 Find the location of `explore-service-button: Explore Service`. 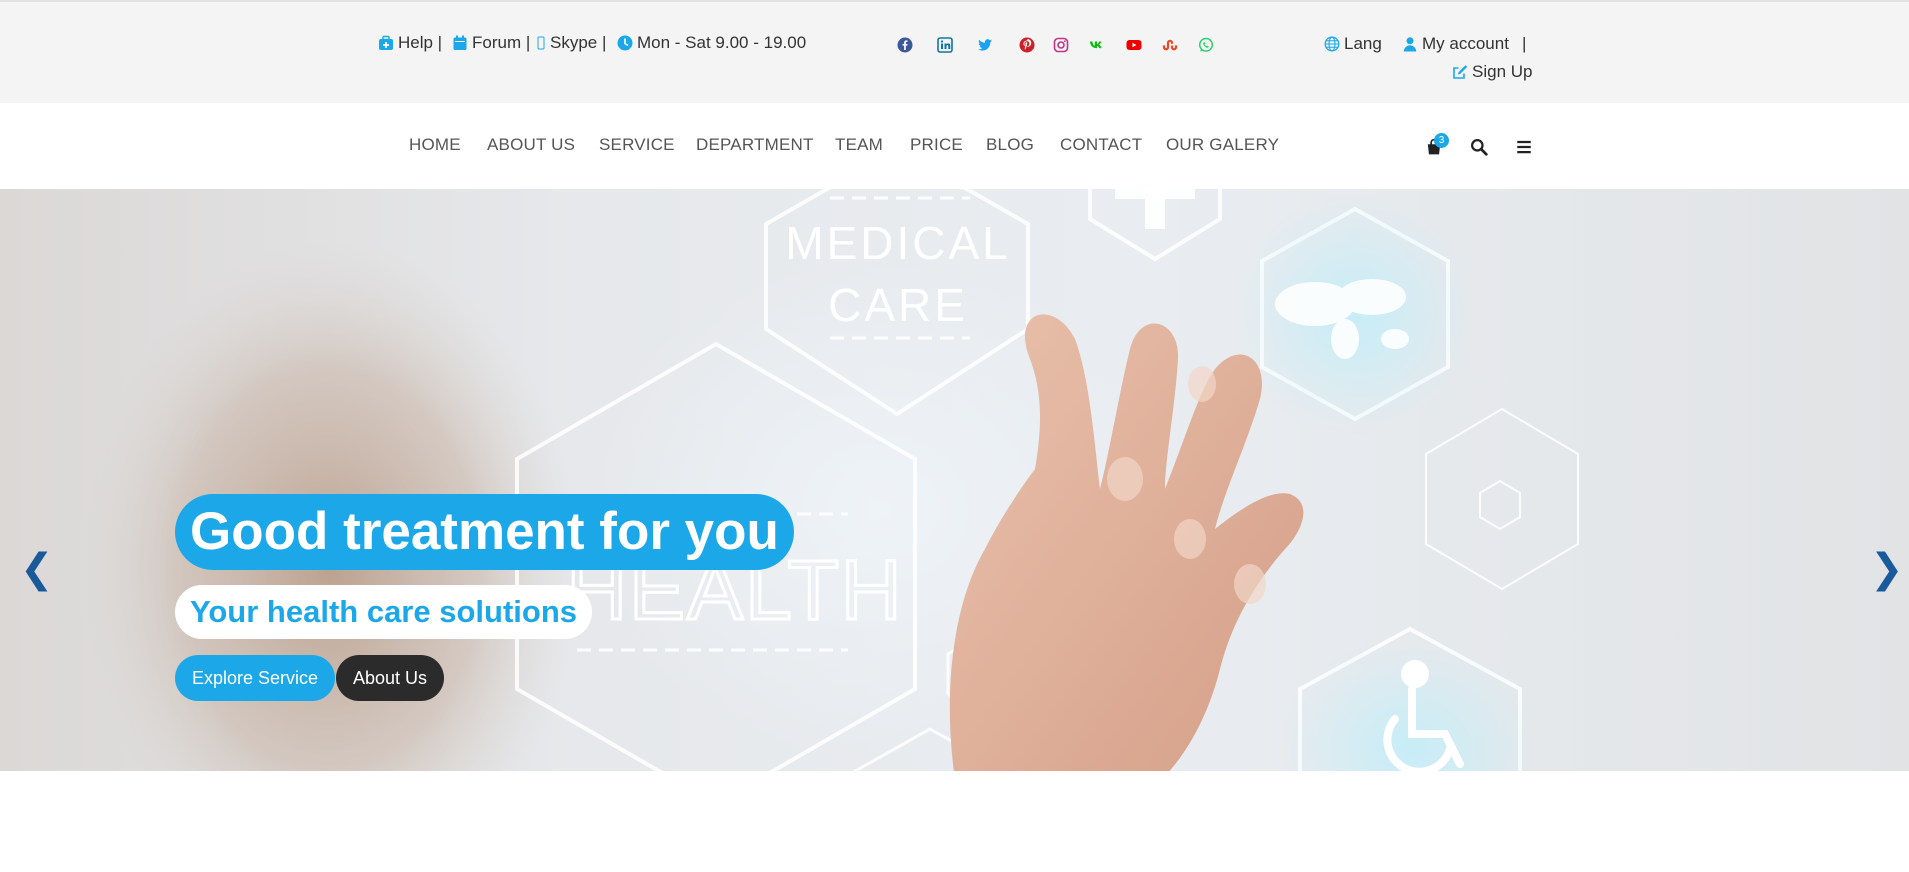

explore-service-button: Explore Service is located at coordinates (255, 678).